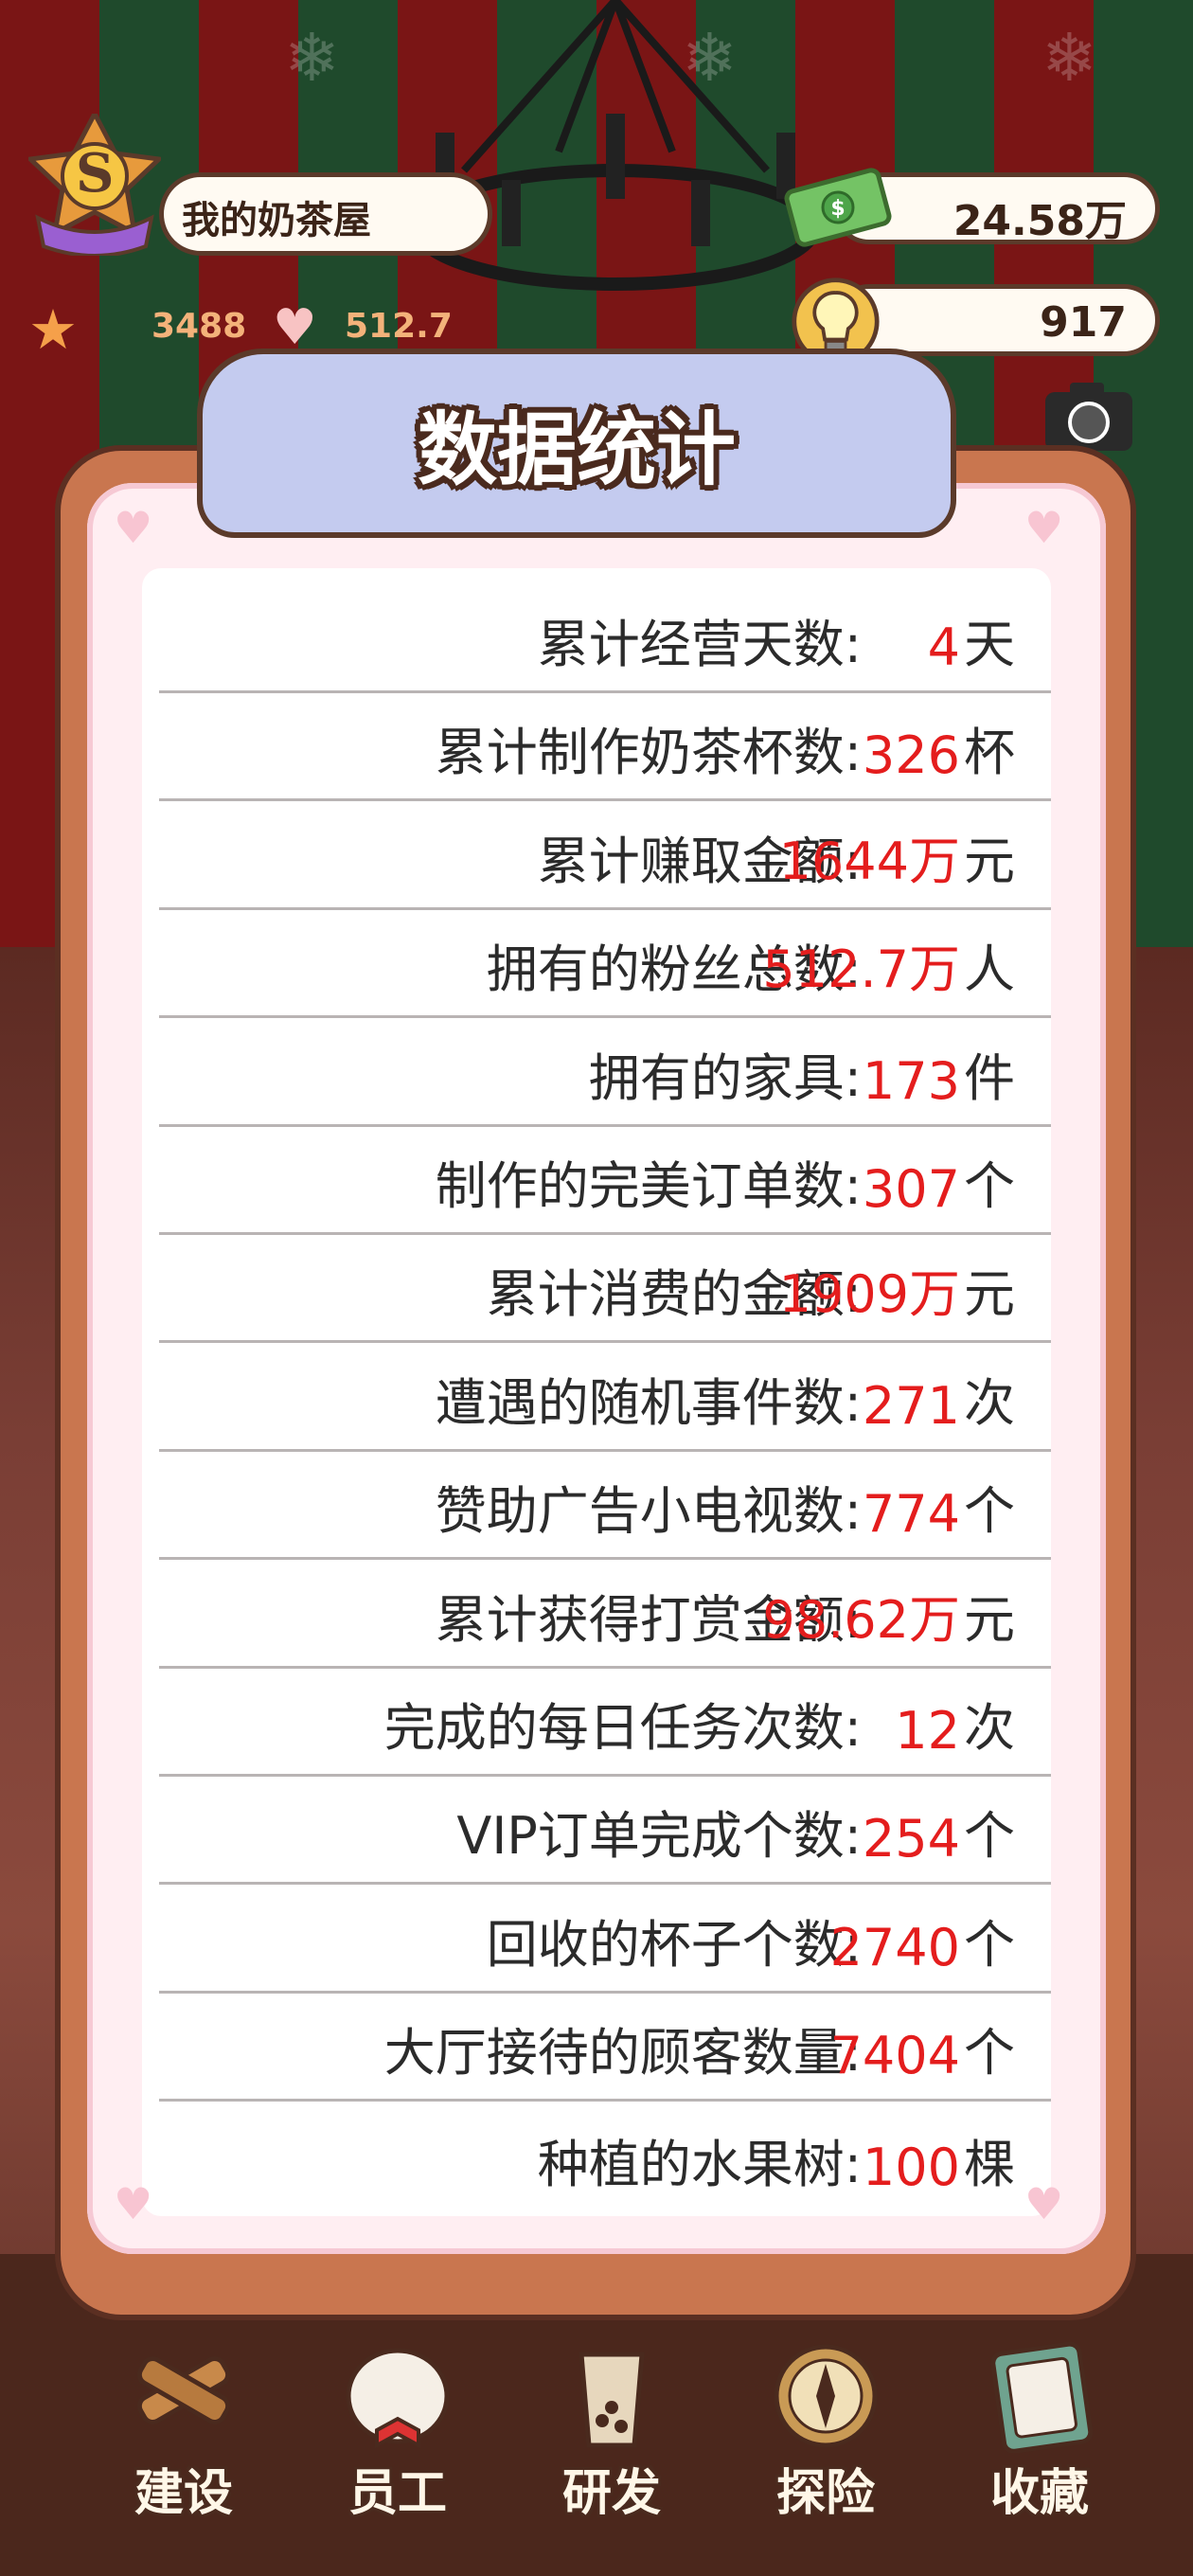 Image resolution: width=1193 pixels, height=2576 pixels. What do you see at coordinates (95, 173) in the screenshot?
I see `rank-letter: S` at bounding box center [95, 173].